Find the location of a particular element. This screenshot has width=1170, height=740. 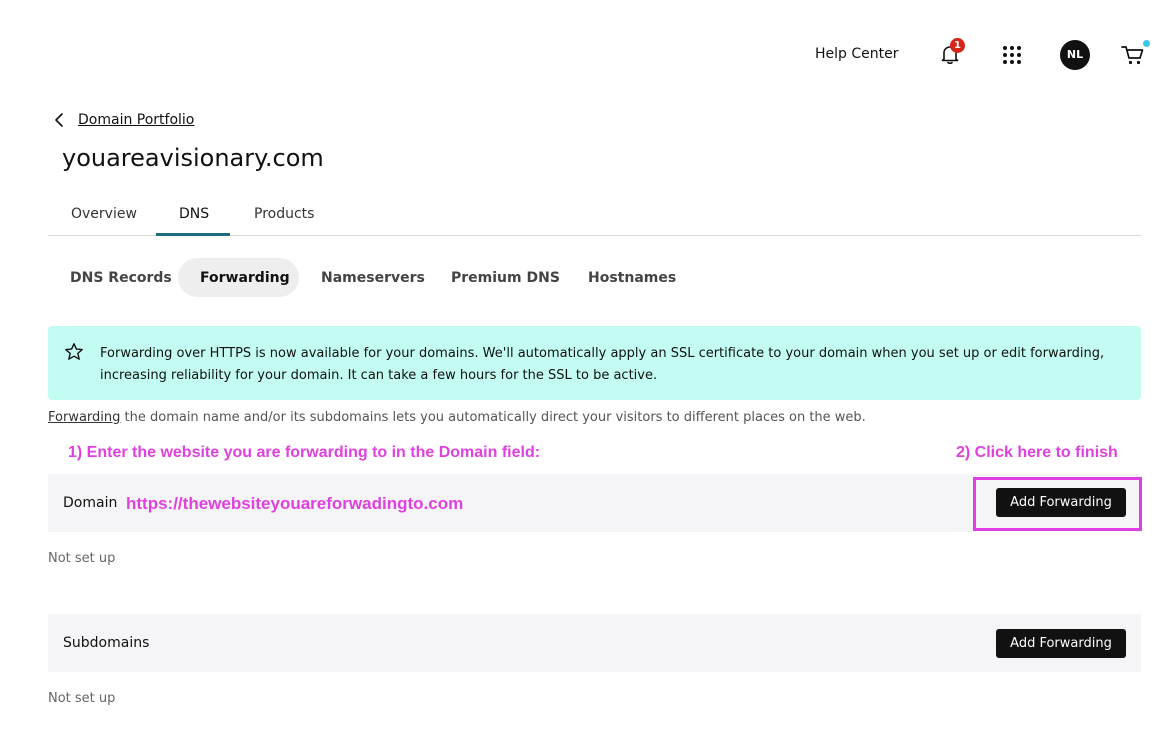

domain-status: Not set up is located at coordinates (82, 558).